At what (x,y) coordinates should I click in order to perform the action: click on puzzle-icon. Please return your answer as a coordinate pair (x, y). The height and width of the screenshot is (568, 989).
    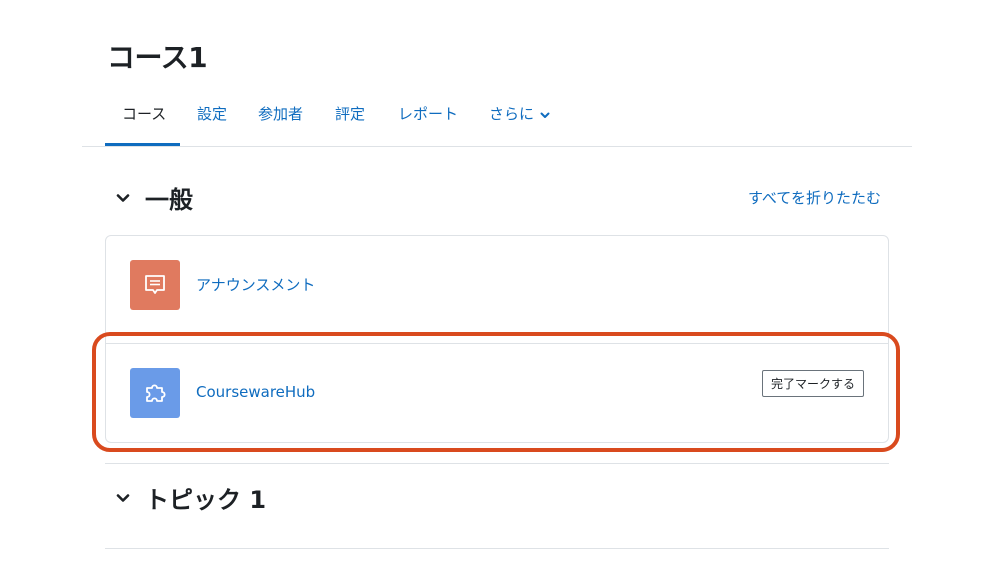
    Looking at the image, I should click on (155, 393).